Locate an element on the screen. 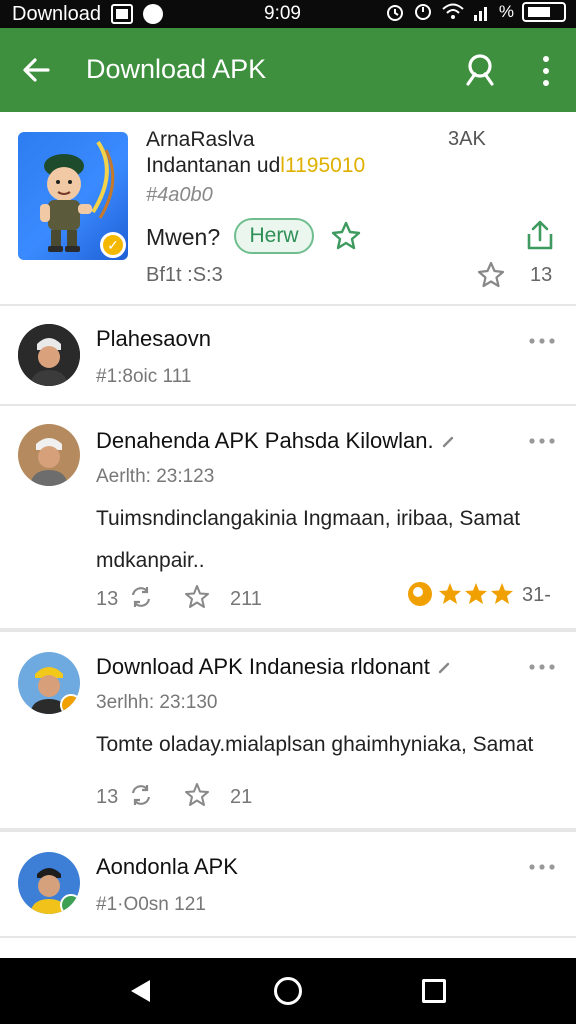 This screenshot has height=1024, width=576. post-subtitle: 3erlhh: 23:130 is located at coordinates (157, 702).